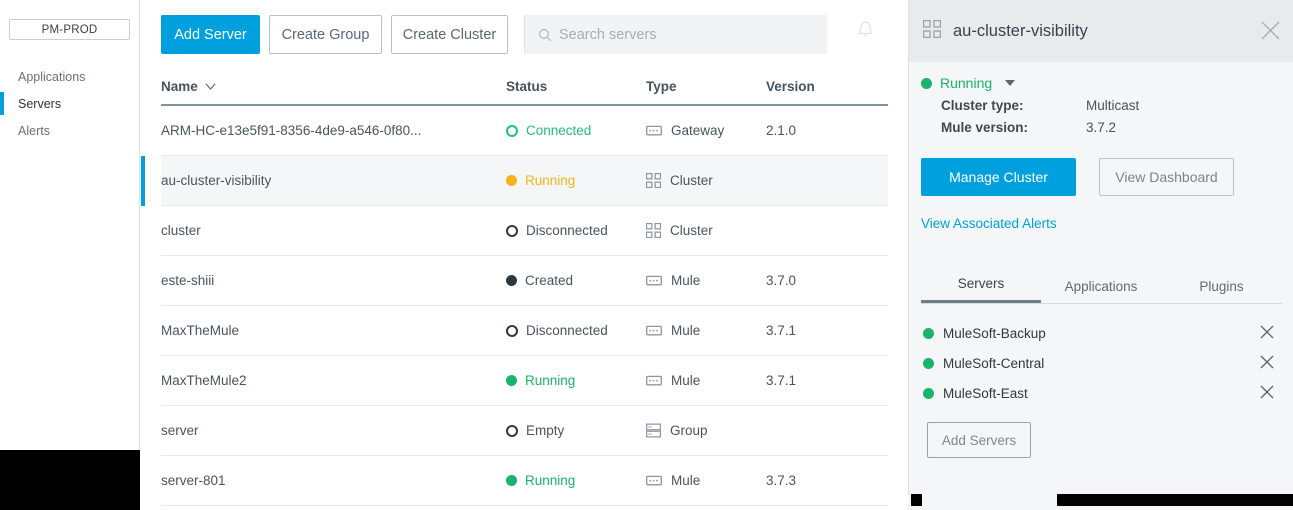 This screenshot has height=510, width=1293. What do you see at coordinates (181, 230) in the screenshot?
I see `cell-server-name: cluster` at bounding box center [181, 230].